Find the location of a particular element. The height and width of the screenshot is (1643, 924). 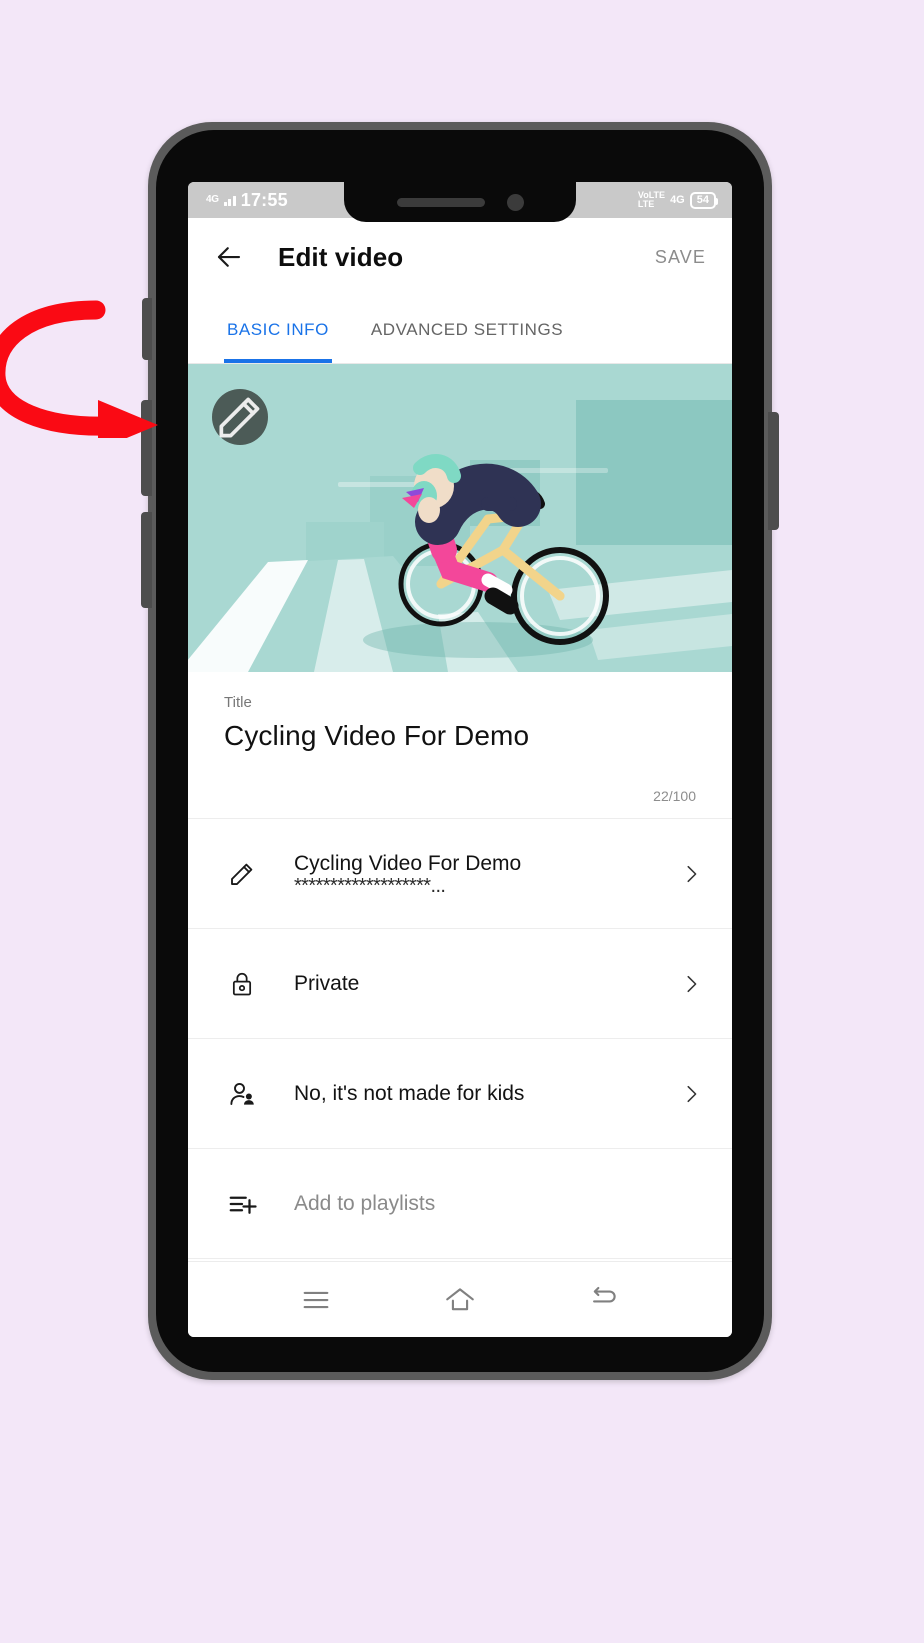

tab-advanced-settings: ADVANCED SETTINGS is located at coordinates (467, 329).